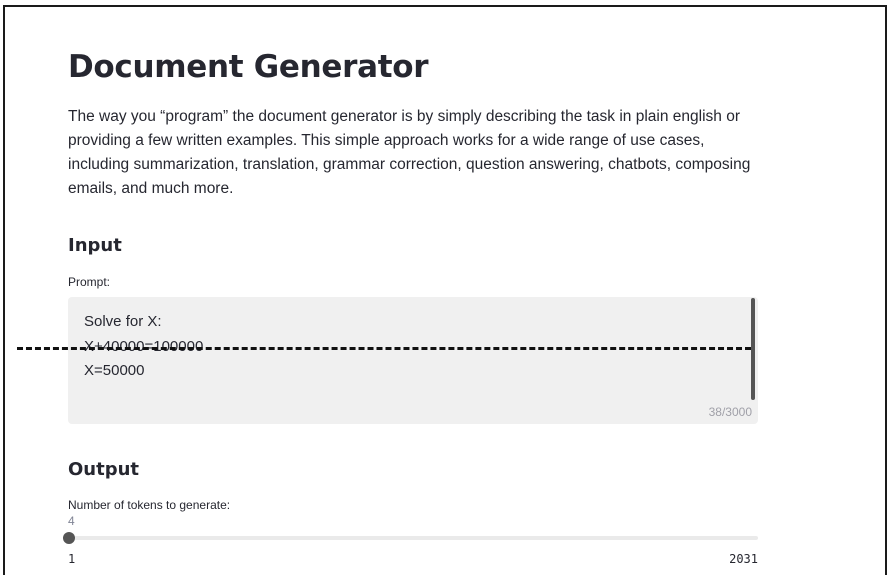  What do you see at coordinates (753, 349) in the screenshot?
I see `textarea-scrollbar` at bounding box center [753, 349].